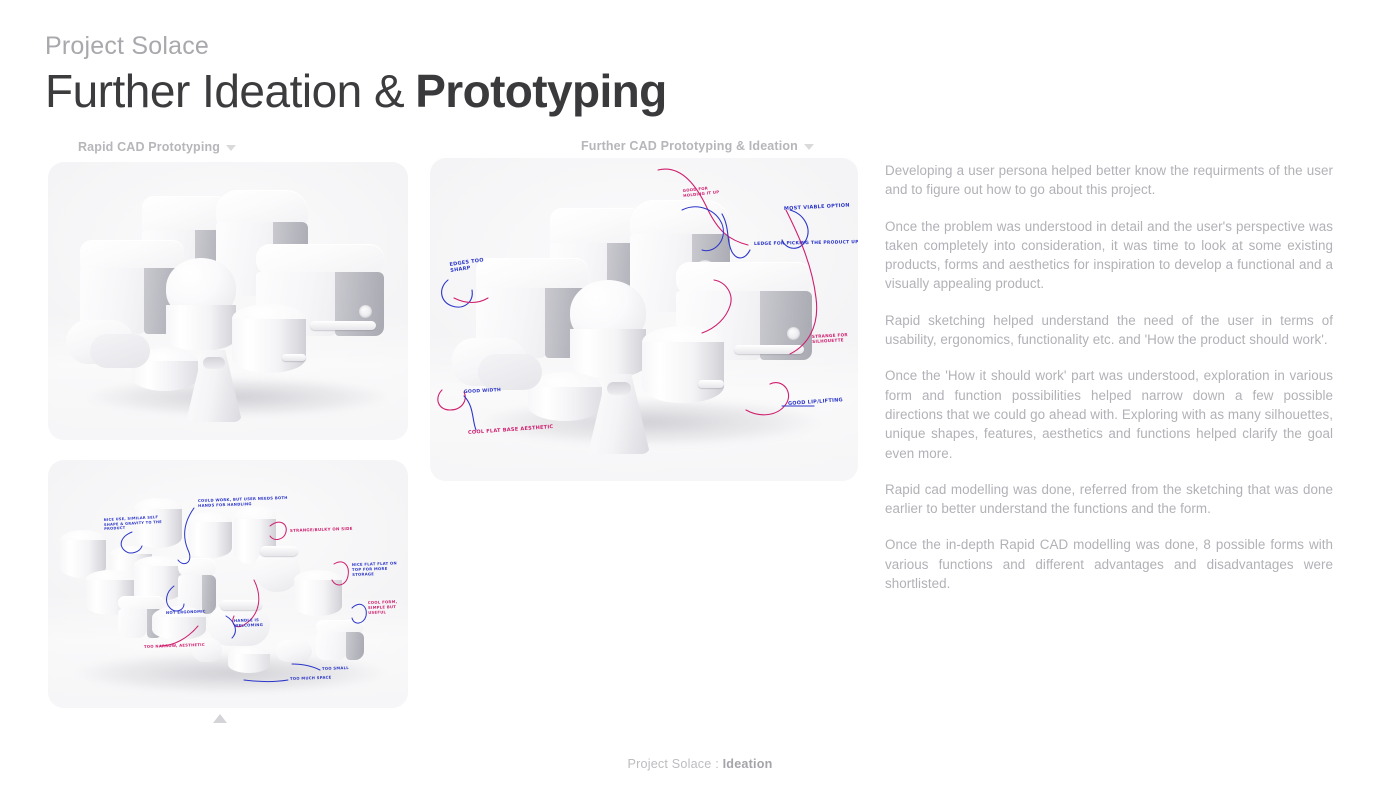  I want to click on footer-emphasis: Ideation, so click(747, 764).